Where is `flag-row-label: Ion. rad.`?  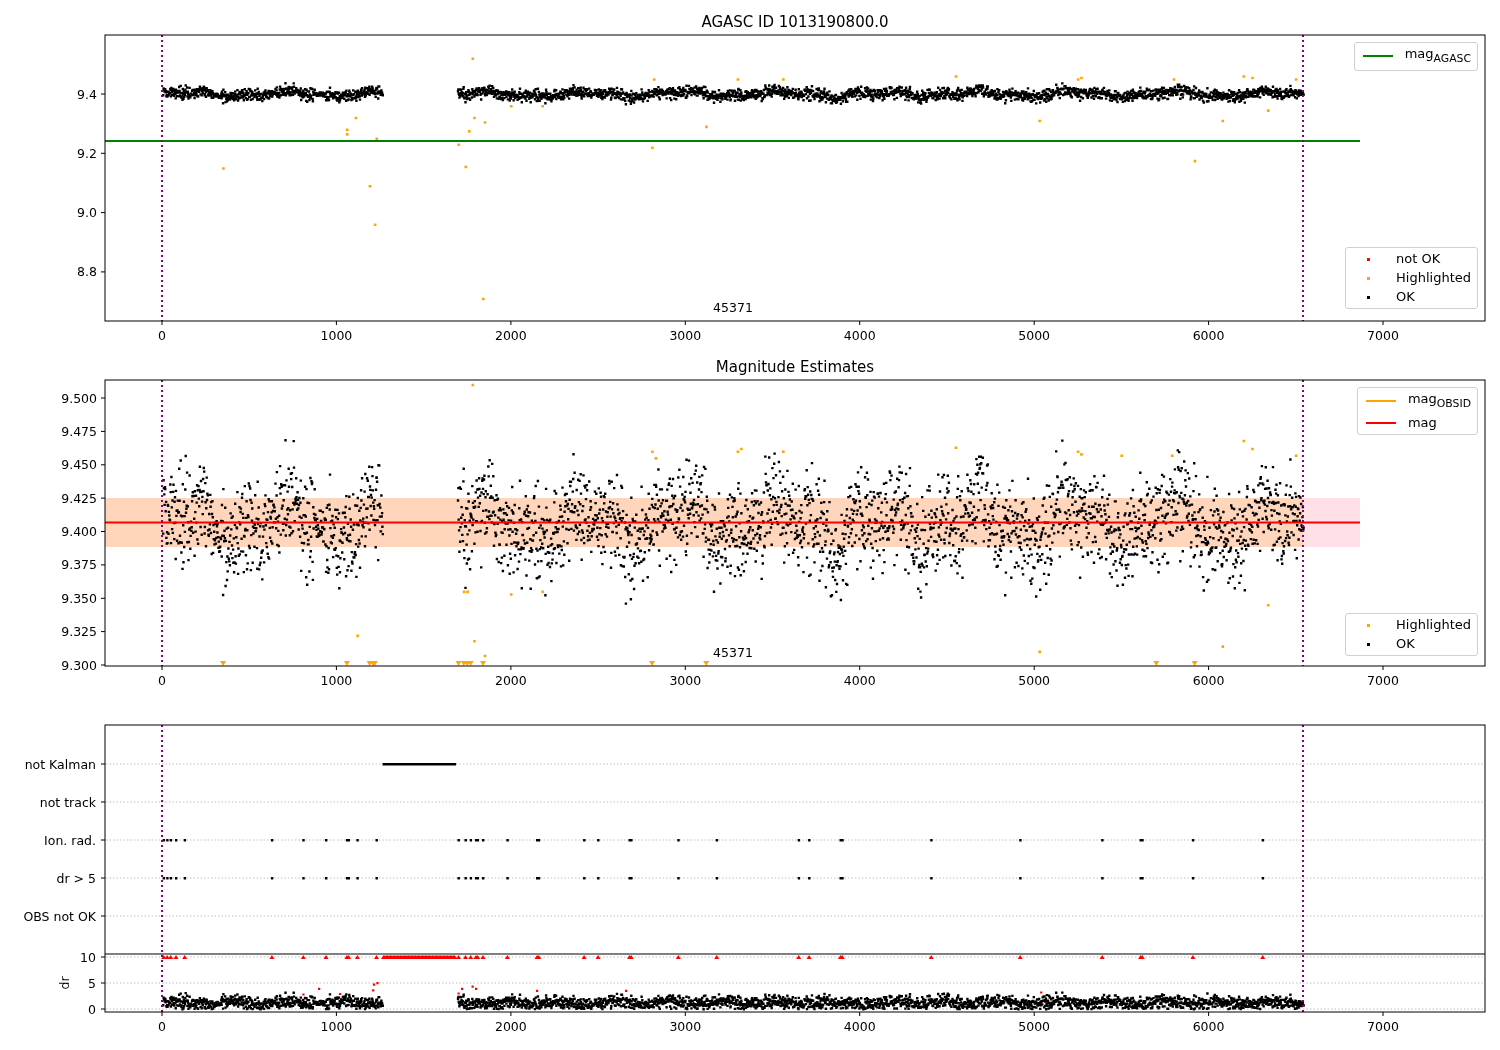 flag-row-label: Ion. rad. is located at coordinates (70, 840).